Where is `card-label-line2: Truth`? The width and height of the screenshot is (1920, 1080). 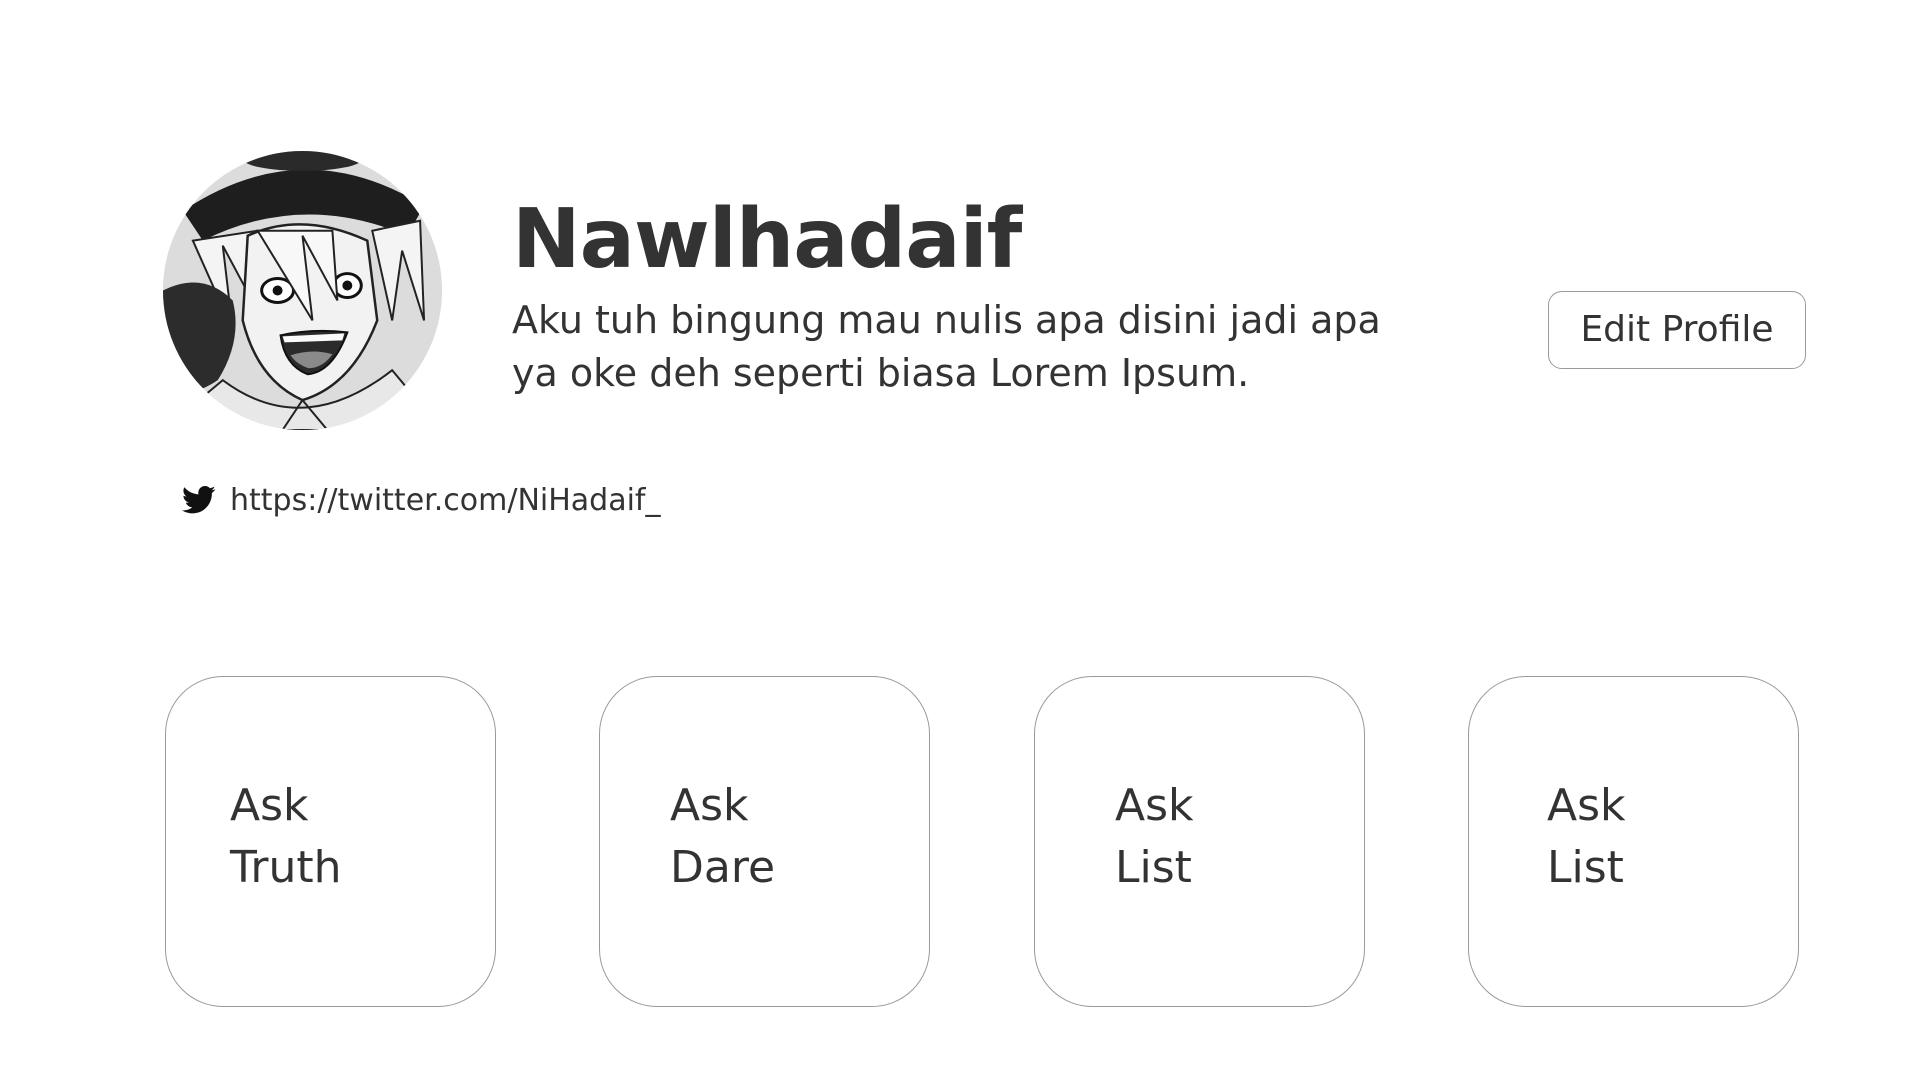 card-label-line2: Truth is located at coordinates (286, 867).